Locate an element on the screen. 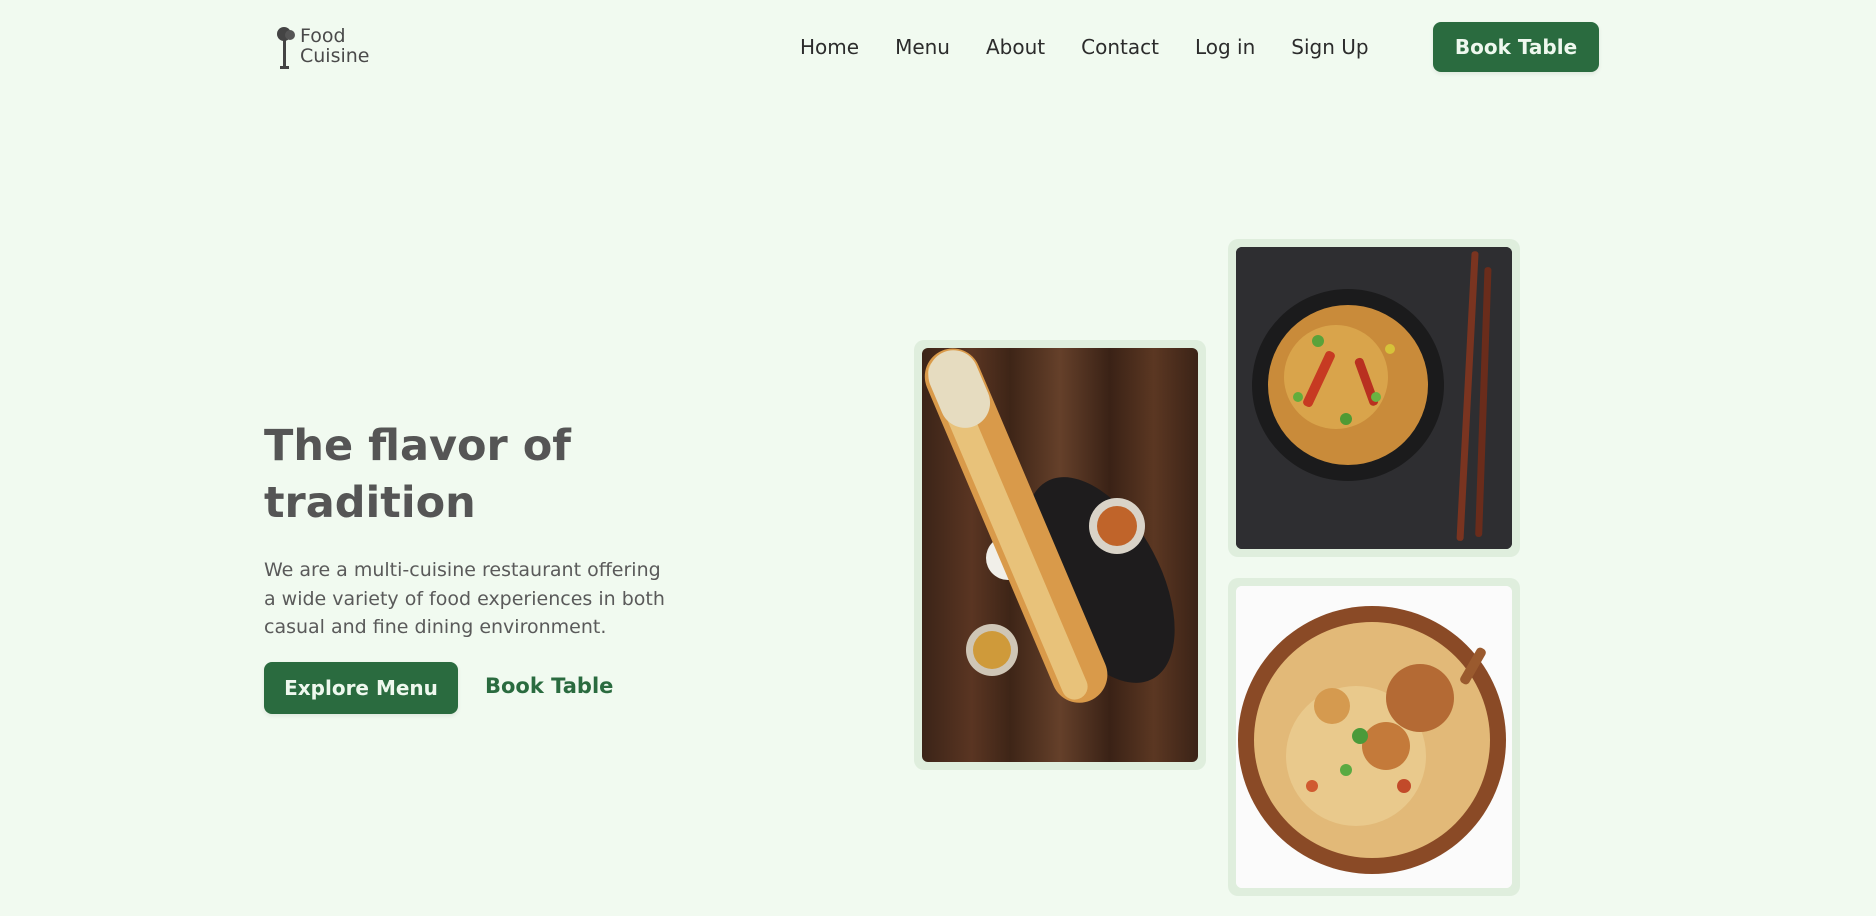 The image size is (1876, 916). book-table-button: Book Table is located at coordinates (1516, 47).